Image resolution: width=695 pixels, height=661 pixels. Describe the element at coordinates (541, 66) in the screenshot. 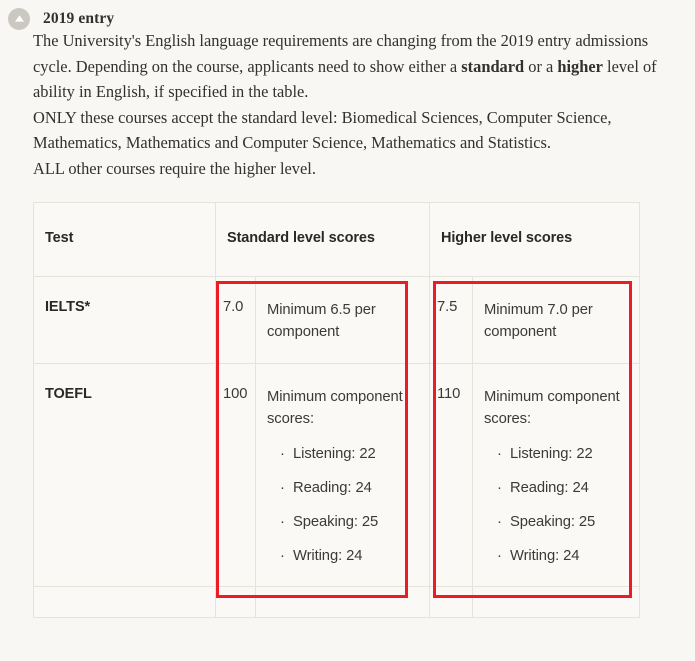

I see `paragraph-intro-part2: or a` at that location.